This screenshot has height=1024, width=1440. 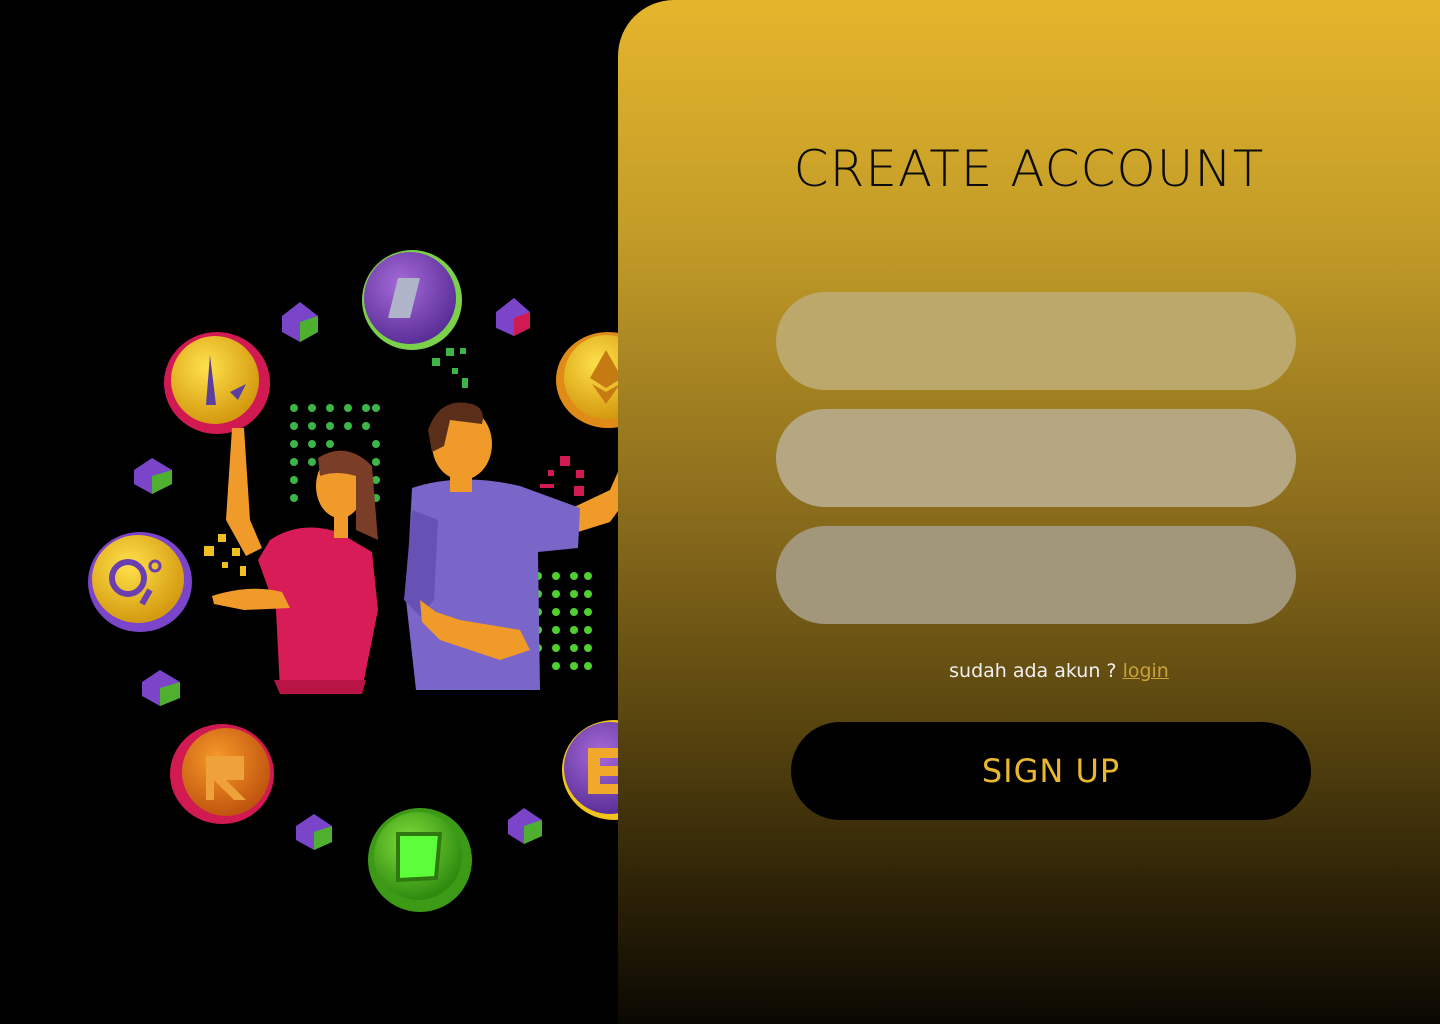 What do you see at coordinates (1051, 771) in the screenshot?
I see `sign-up-button: SIGN UP` at bounding box center [1051, 771].